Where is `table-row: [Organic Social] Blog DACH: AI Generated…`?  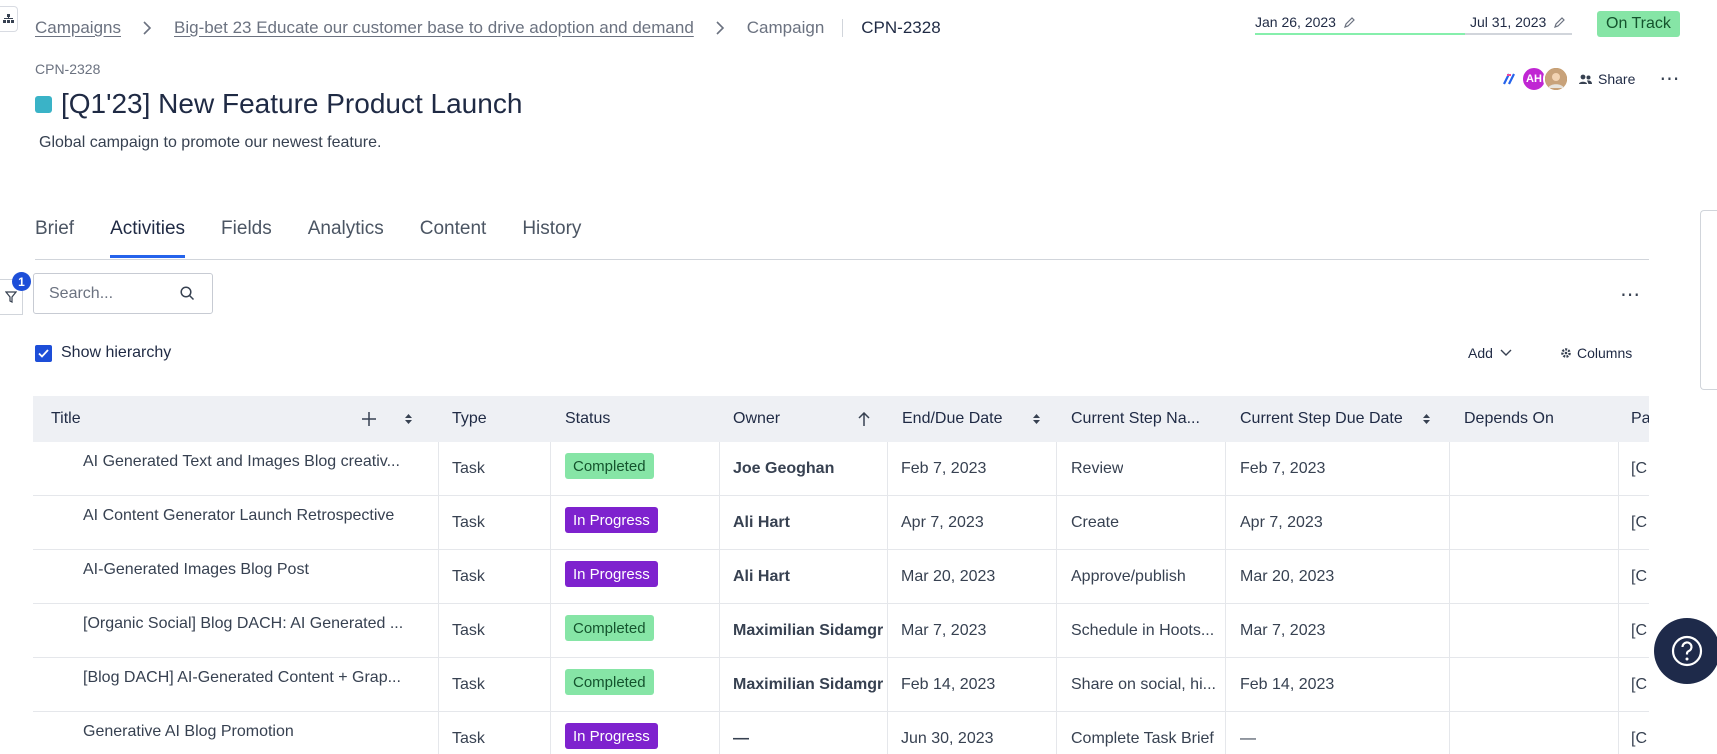 table-row: [Organic Social] Blog DACH: AI Generated… is located at coordinates (841, 631).